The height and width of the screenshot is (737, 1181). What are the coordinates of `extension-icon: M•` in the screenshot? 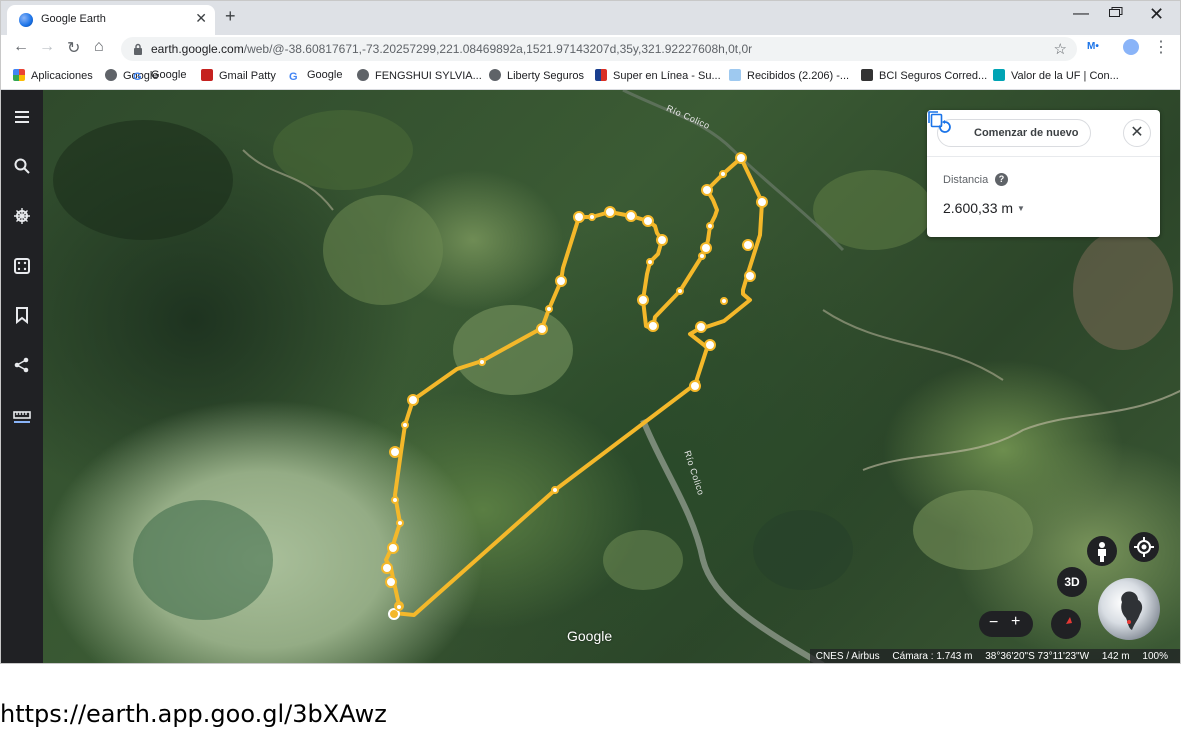 It's located at (1093, 46).